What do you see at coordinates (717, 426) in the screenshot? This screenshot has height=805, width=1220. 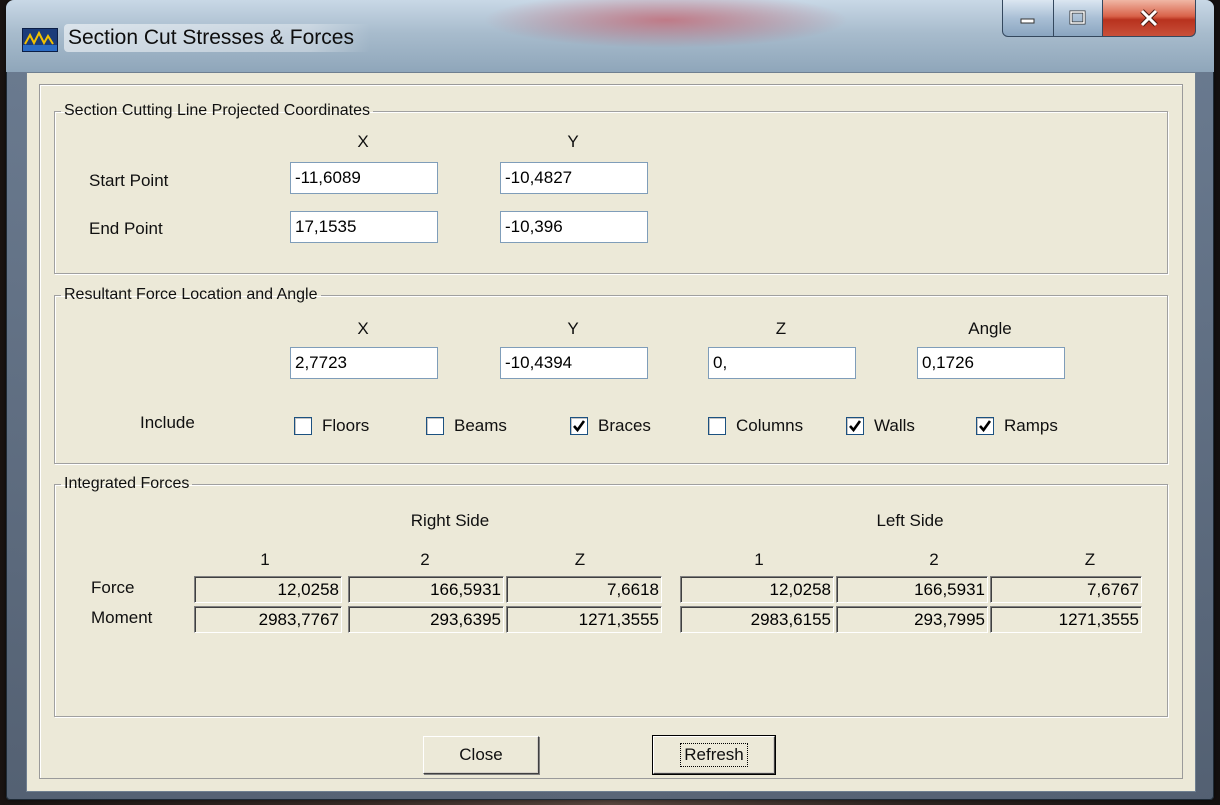 I see `columns-check-box` at bounding box center [717, 426].